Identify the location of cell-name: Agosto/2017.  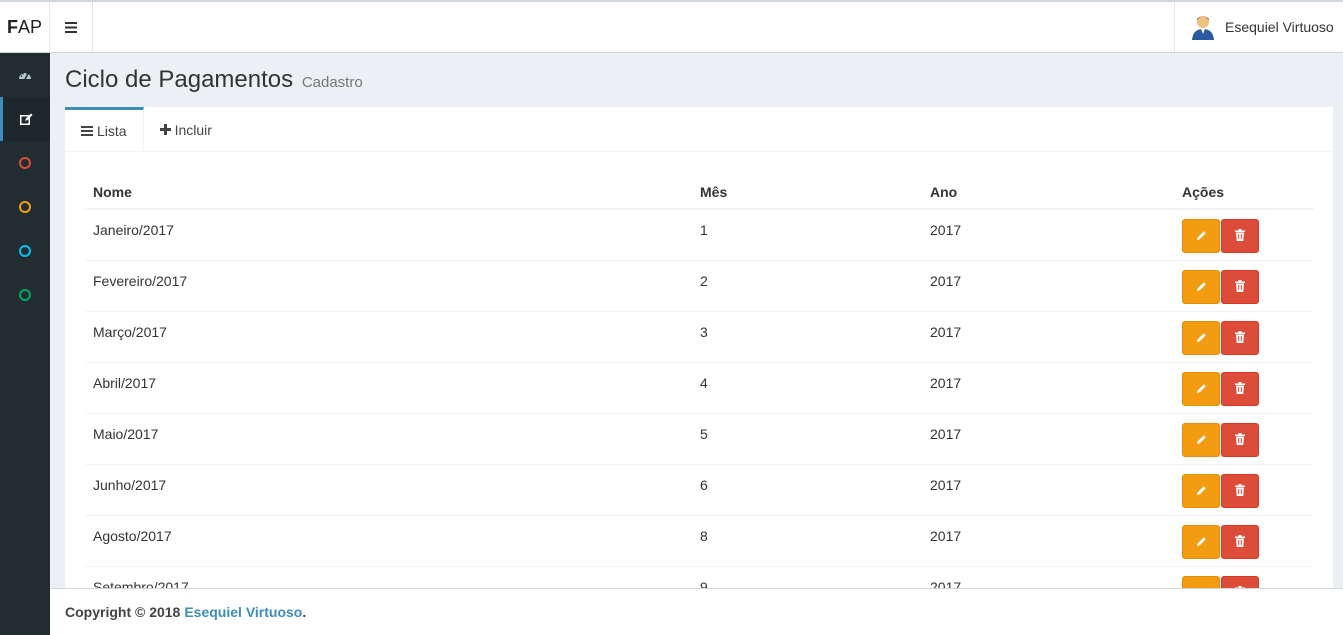
(388, 540).